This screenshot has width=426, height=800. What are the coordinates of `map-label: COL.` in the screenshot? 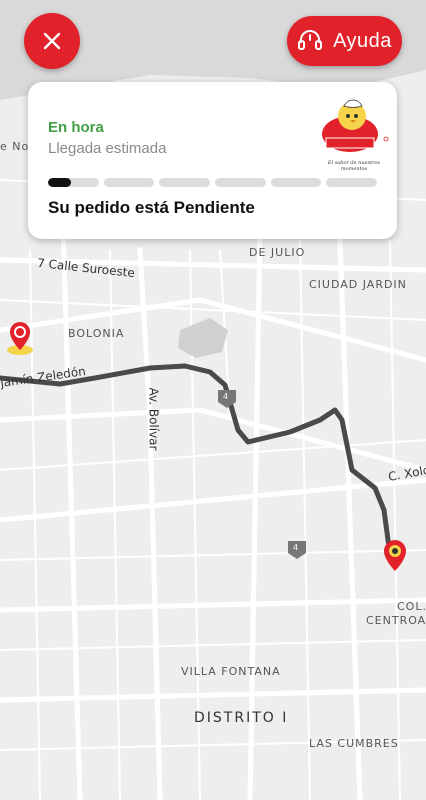 It's located at (411, 606).